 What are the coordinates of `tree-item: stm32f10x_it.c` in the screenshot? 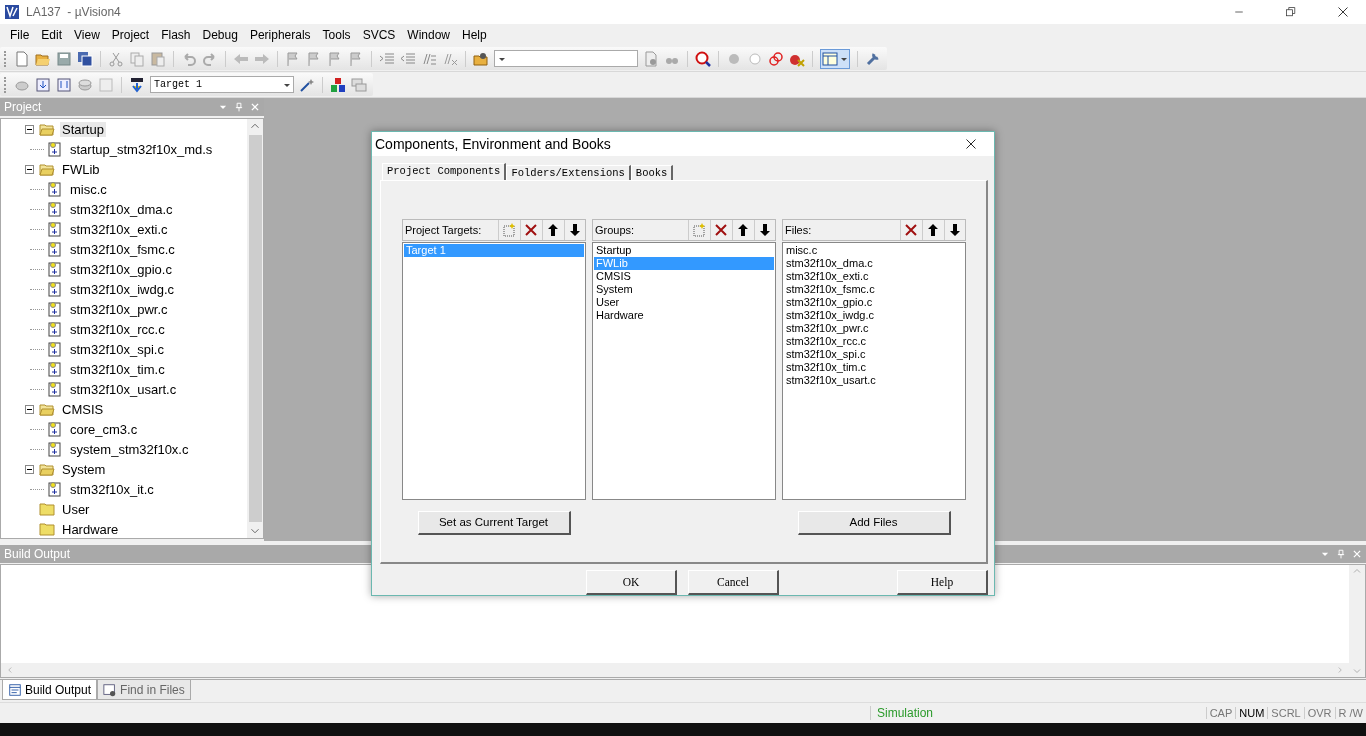 It's located at (112, 489).